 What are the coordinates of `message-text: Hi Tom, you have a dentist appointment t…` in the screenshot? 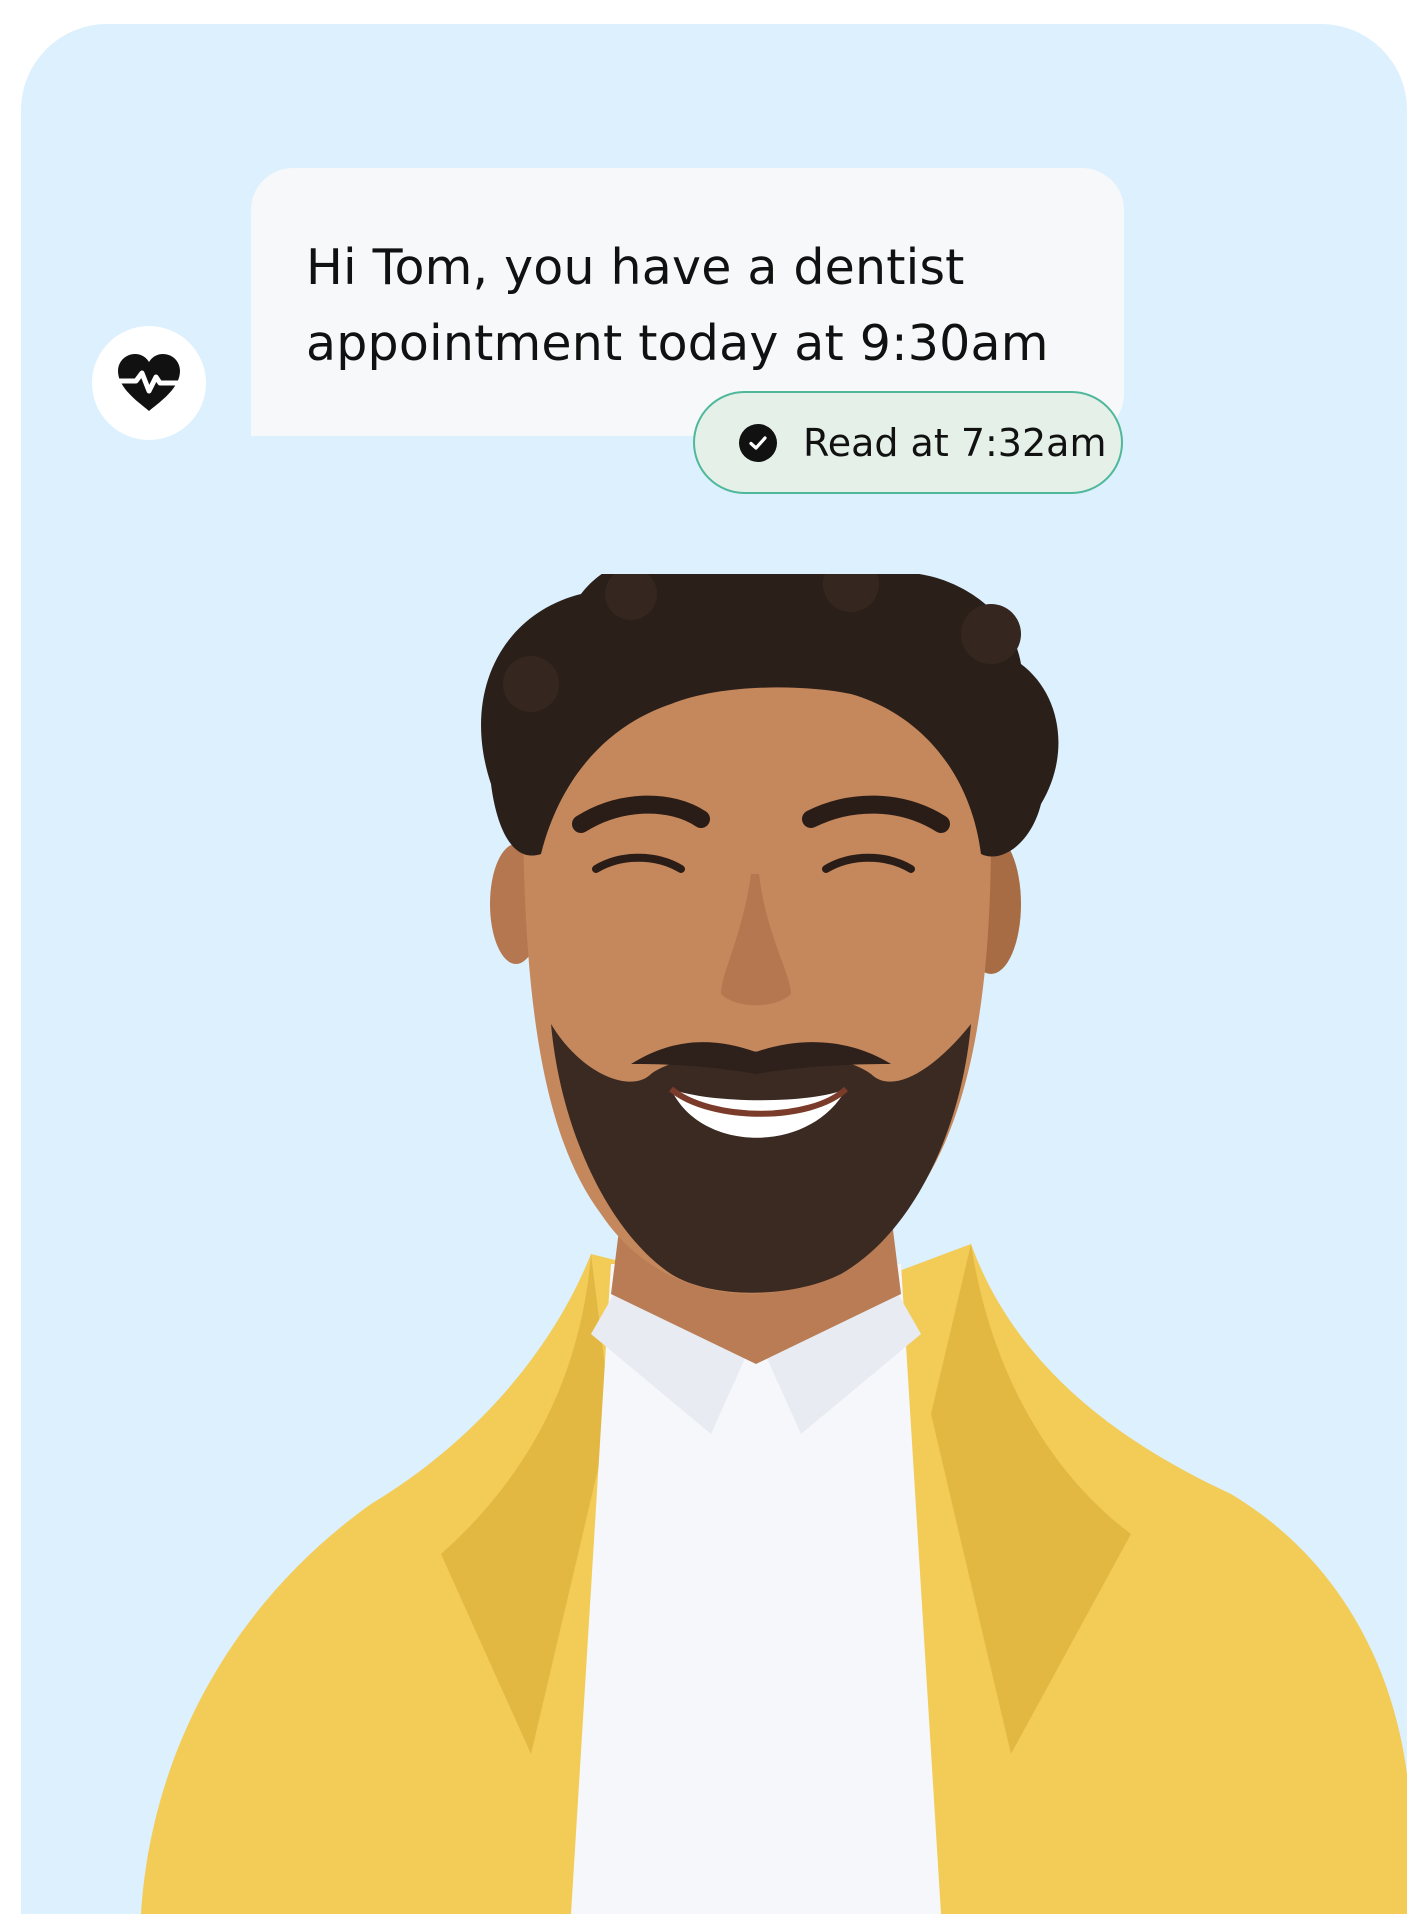 It's located at (677, 305).